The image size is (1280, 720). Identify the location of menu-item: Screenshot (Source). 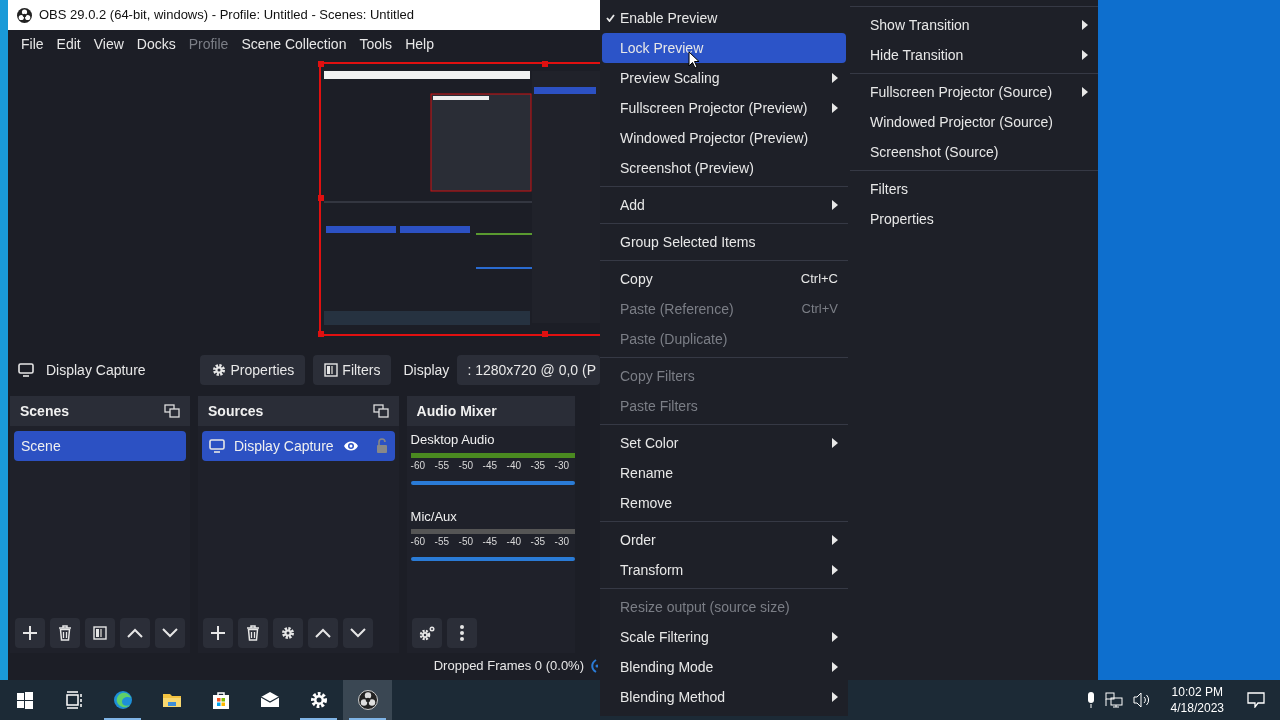
(974, 152).